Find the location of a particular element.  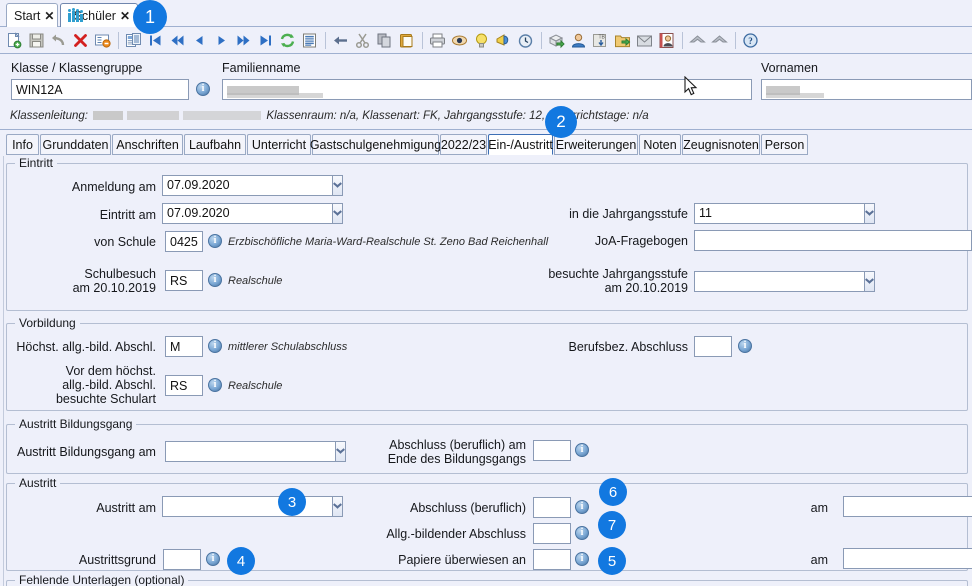

prev-record-icon is located at coordinates (199, 40).